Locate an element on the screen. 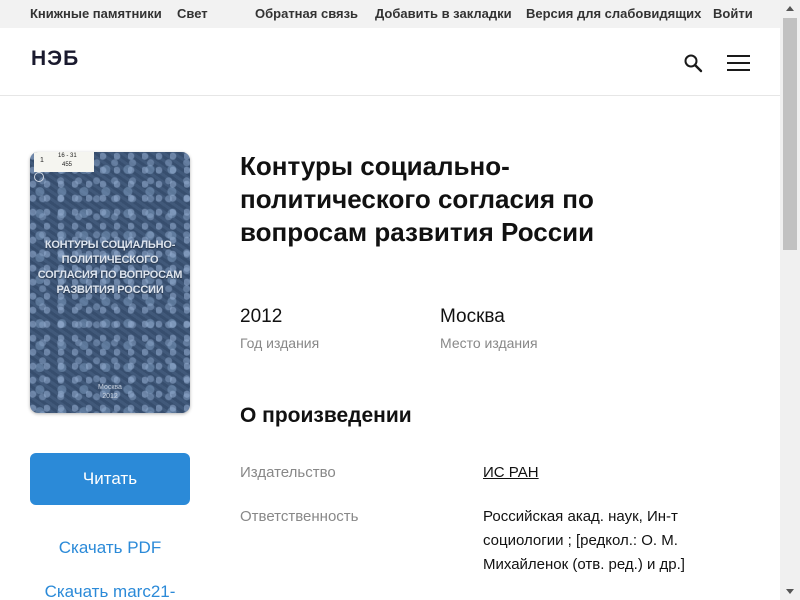 Image resolution: width=800 pixels, height=600 pixels. publisher-link: ИС РАН is located at coordinates (603, 473).